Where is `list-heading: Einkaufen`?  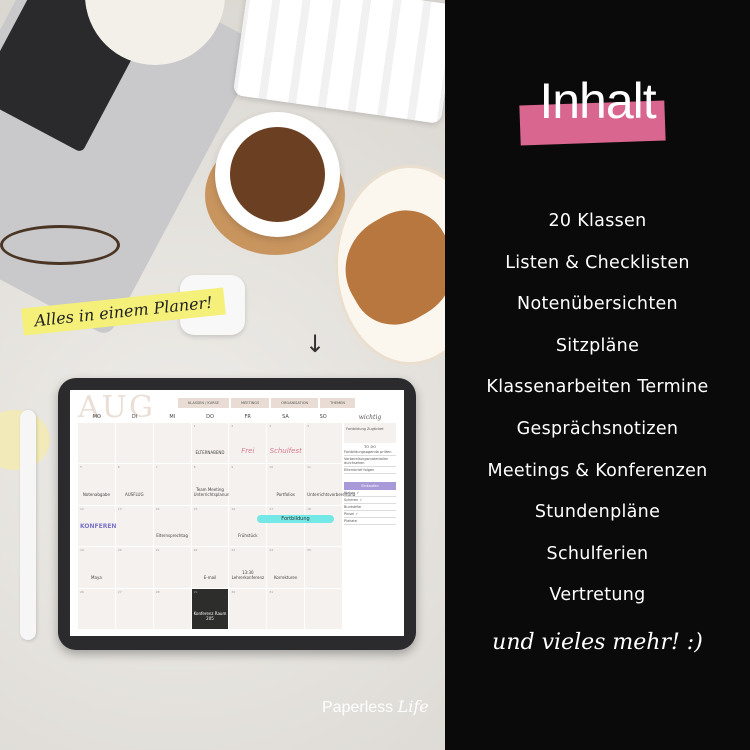 list-heading: Einkaufen is located at coordinates (370, 486).